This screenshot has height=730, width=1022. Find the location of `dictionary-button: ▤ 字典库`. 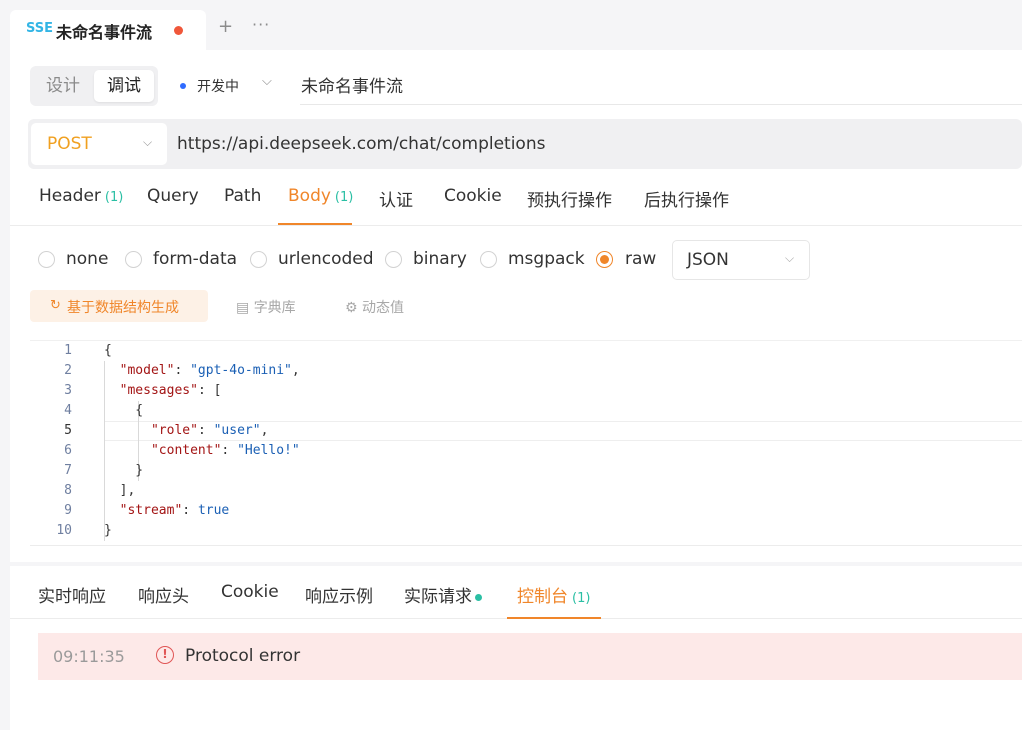

dictionary-button: ▤ 字典库 is located at coordinates (266, 307).